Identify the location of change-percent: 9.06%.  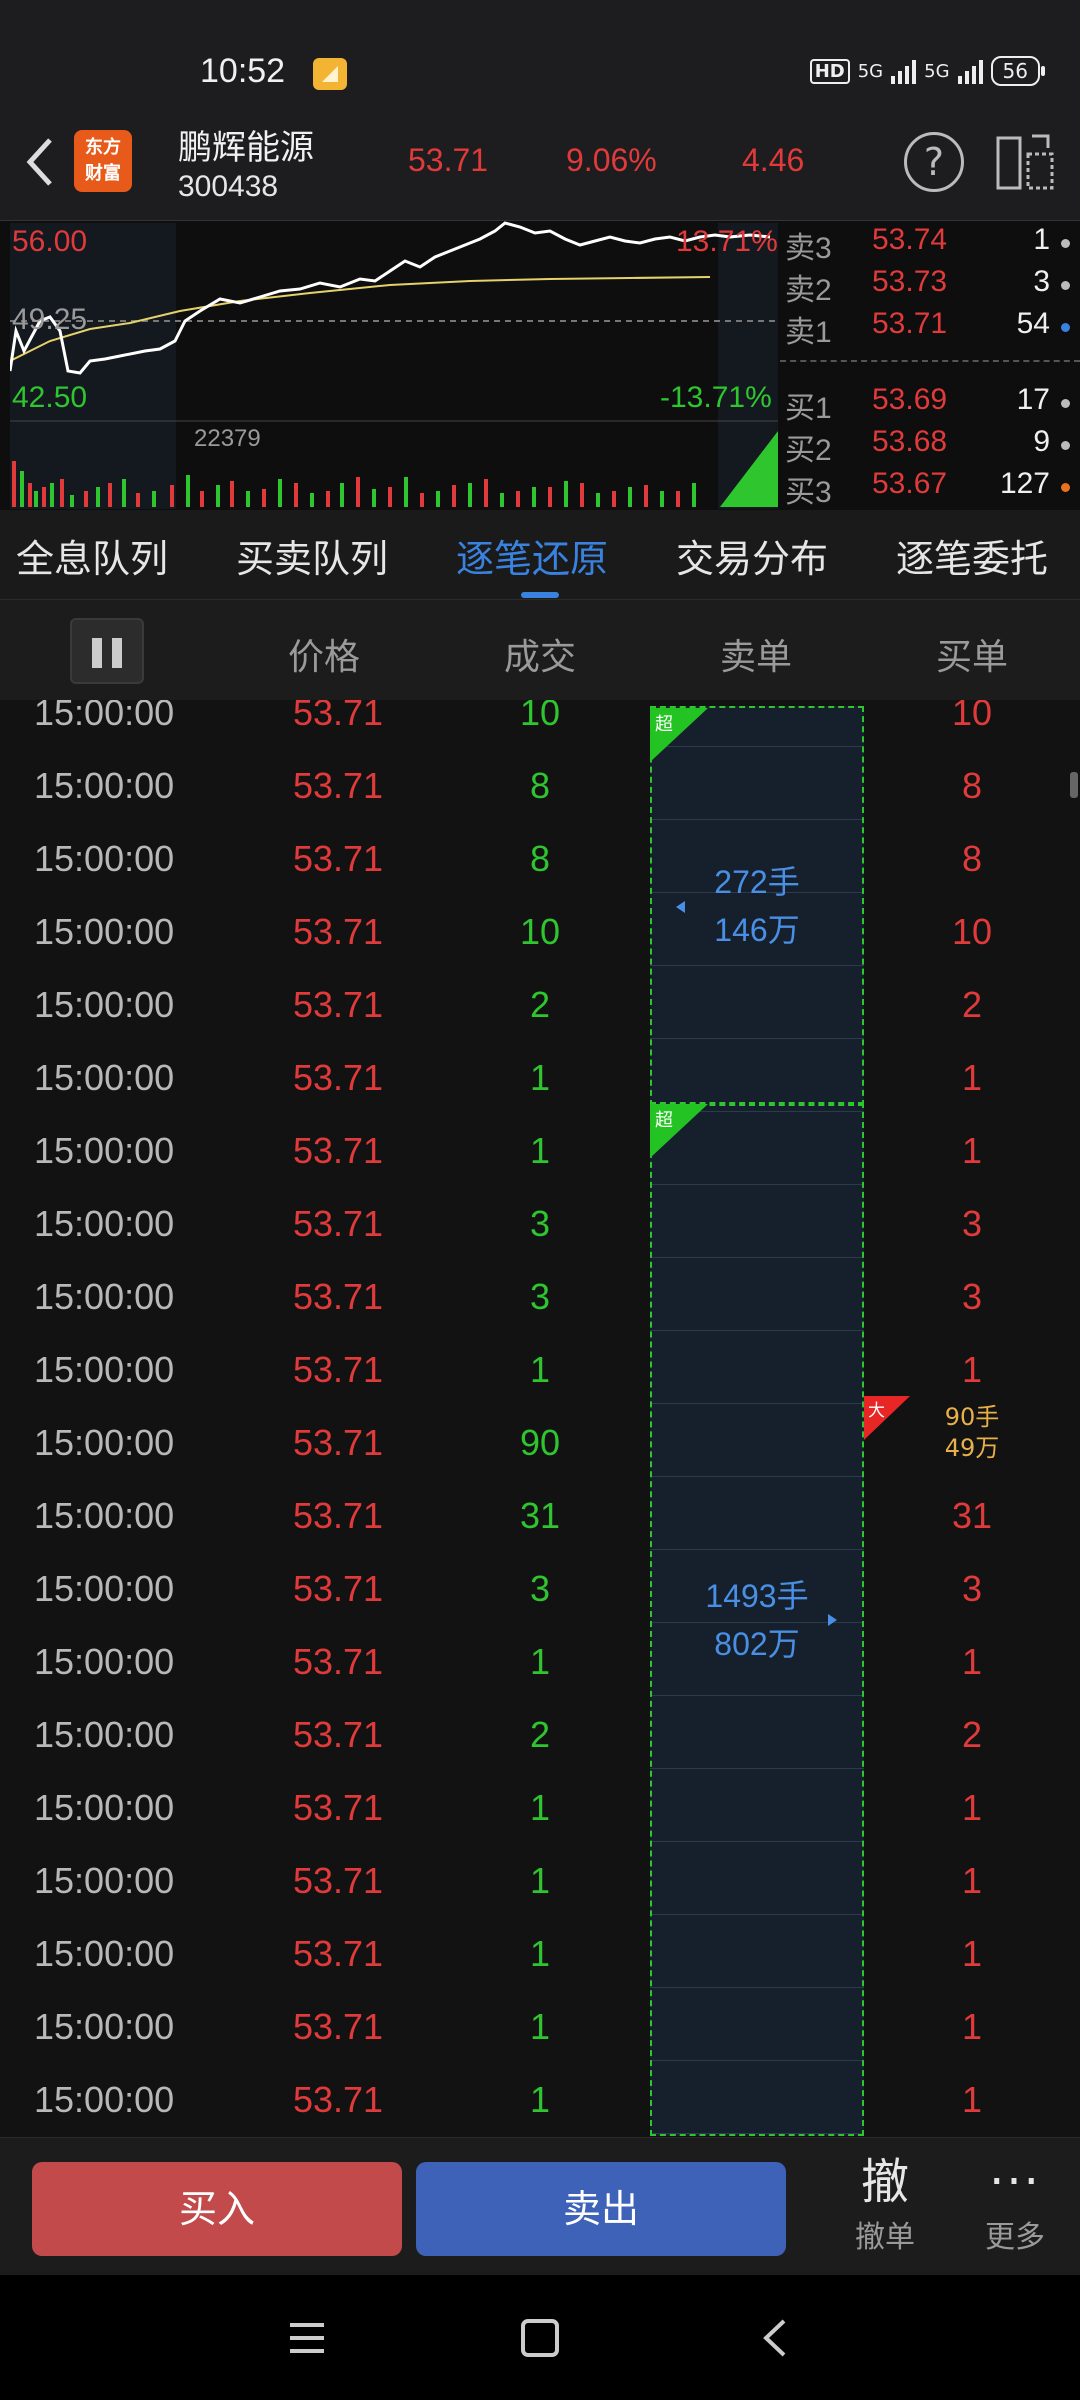
(611, 160).